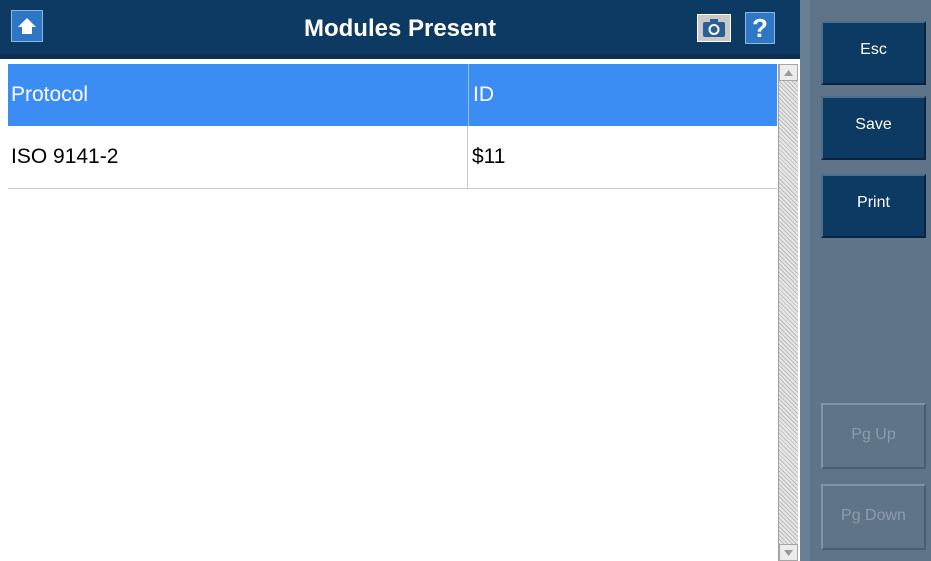 The image size is (931, 561). I want to click on scroll-down-arrow, so click(788, 552).